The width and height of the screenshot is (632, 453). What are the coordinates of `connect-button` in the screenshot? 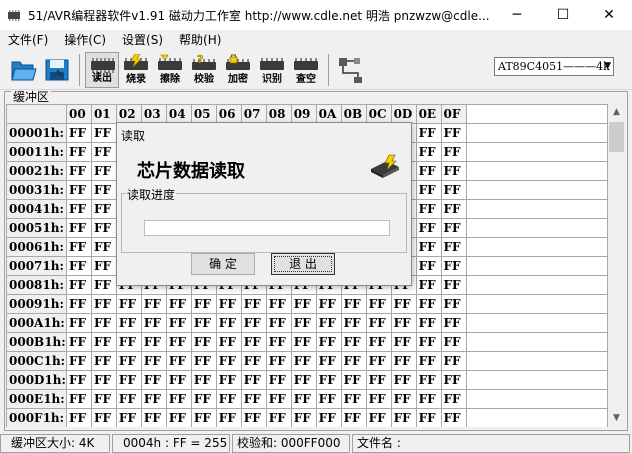 It's located at (351, 70).